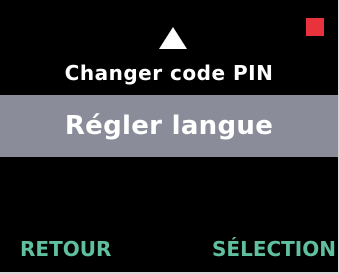  I want to click on scroll-up-triangle, so click(173, 38).